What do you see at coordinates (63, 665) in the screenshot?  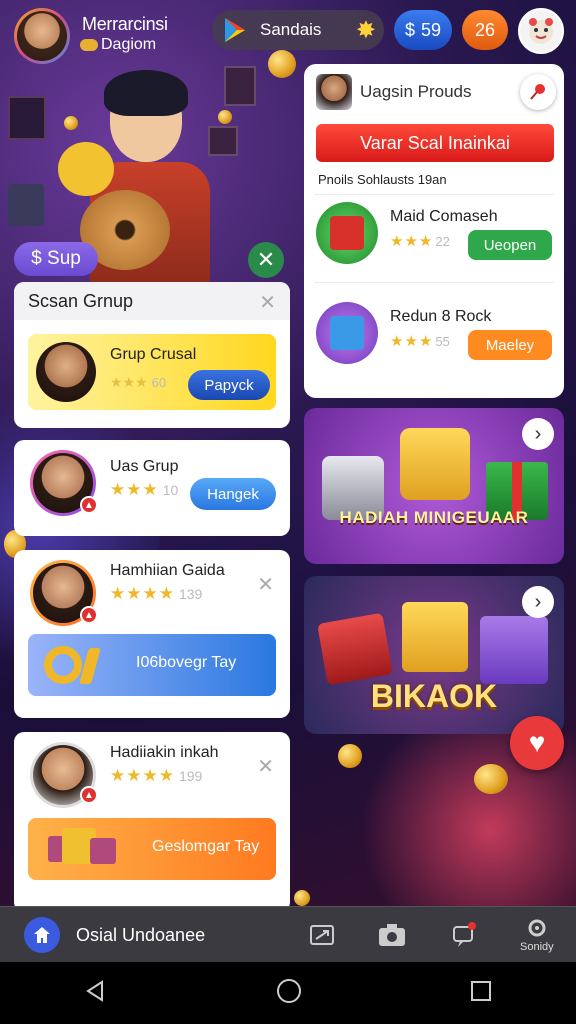 I see `coin-ring-icon` at bounding box center [63, 665].